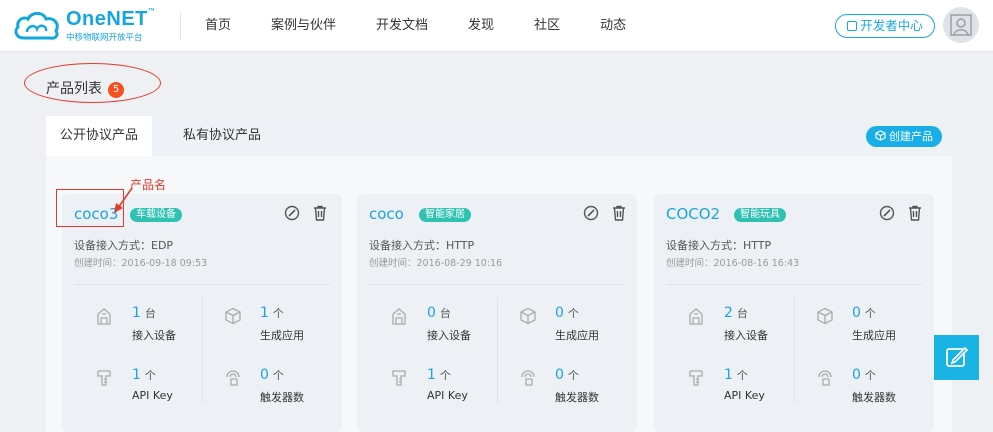 This screenshot has width=993, height=432. I want to click on stat-devices: 2台 接入设备, so click(730, 323).